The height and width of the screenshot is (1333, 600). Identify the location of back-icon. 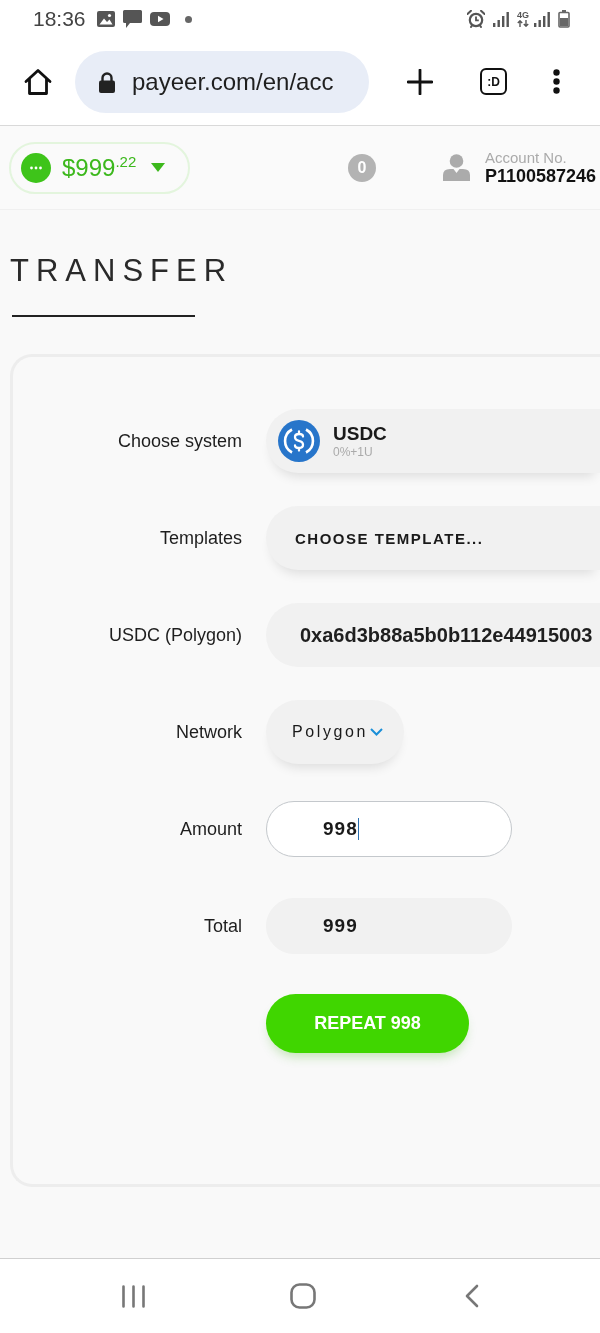
(472, 1296).